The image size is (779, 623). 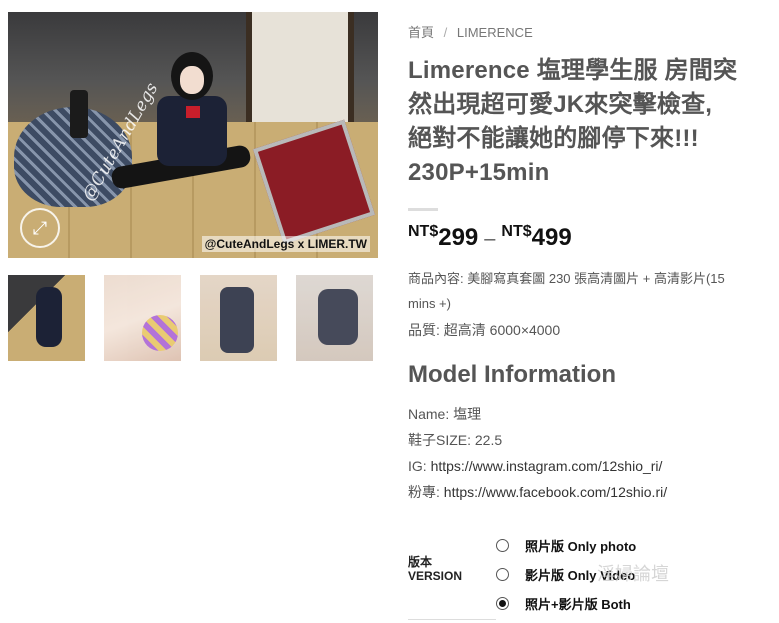 I want to click on image-model, so click(x=186, y=137).